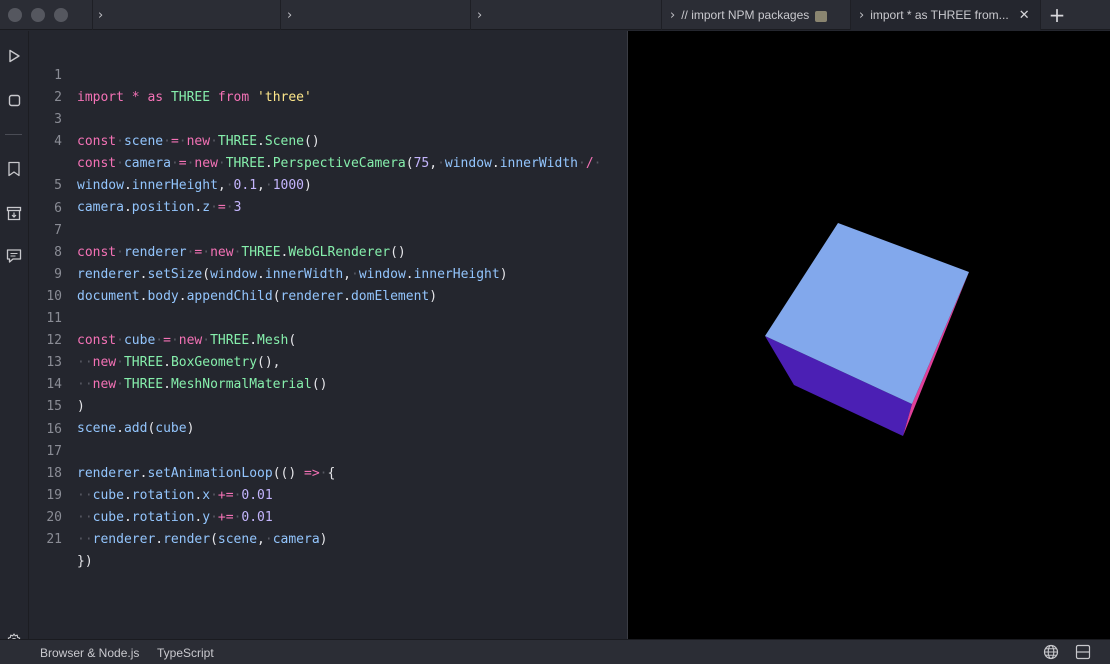 The width and height of the screenshot is (1110, 664). I want to click on globe-icon, so click(1051, 652).